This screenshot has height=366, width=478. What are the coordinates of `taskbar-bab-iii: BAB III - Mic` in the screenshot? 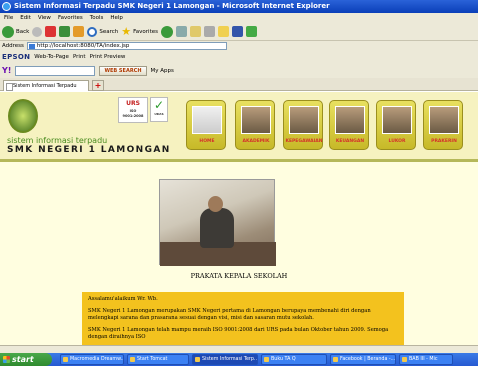 It's located at (426, 359).